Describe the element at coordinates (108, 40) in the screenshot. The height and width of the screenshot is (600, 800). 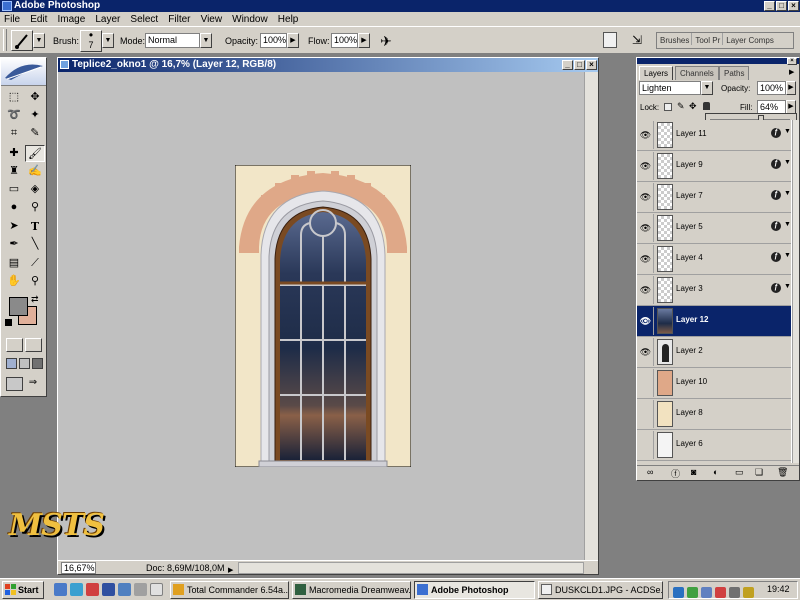
I see `brush-dropdown: ▼` at that location.